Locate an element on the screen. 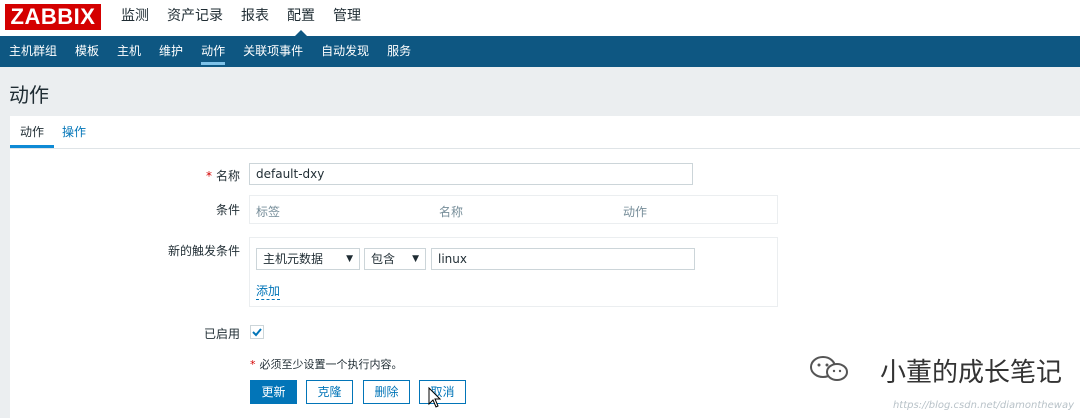 Image resolution: width=1080 pixels, height=418 pixels. sub-menu-event-correlation: 关联项事件 is located at coordinates (273, 51).